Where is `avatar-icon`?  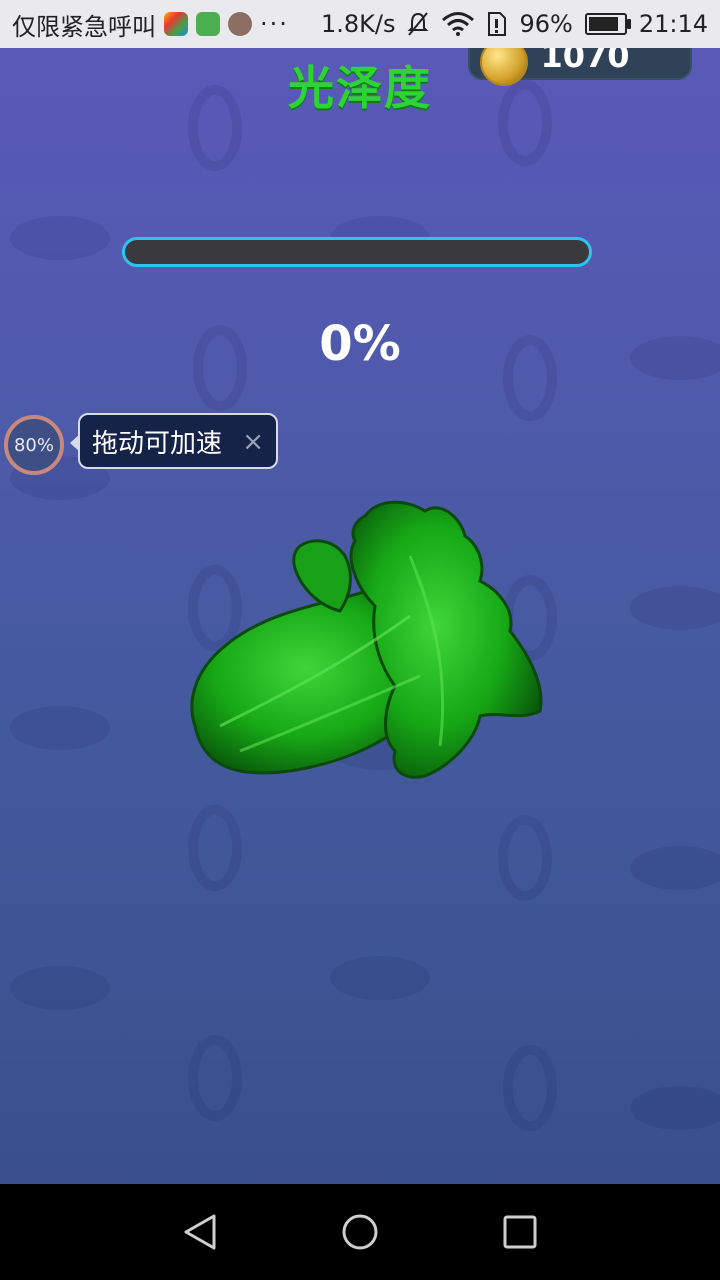 avatar-icon is located at coordinates (240, 24).